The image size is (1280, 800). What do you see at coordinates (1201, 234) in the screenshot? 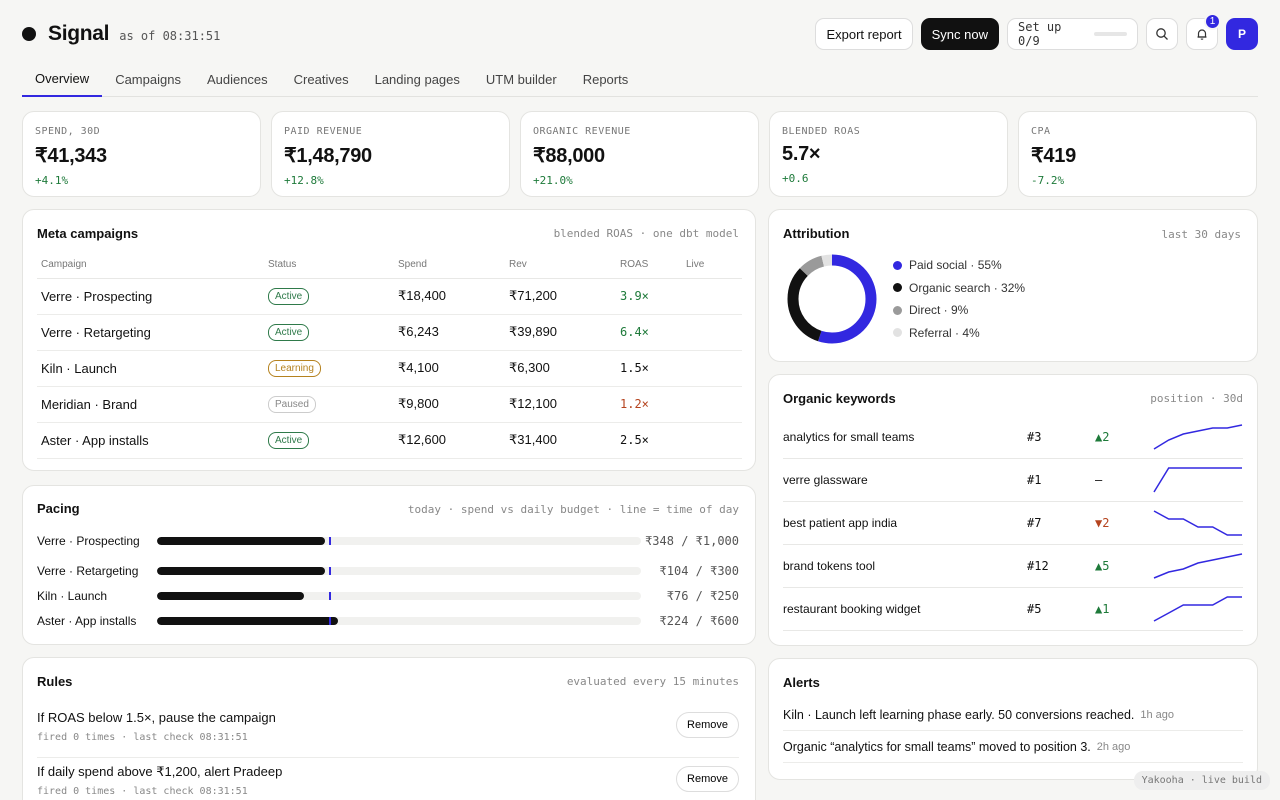
I see `card-note: last 30 days` at bounding box center [1201, 234].